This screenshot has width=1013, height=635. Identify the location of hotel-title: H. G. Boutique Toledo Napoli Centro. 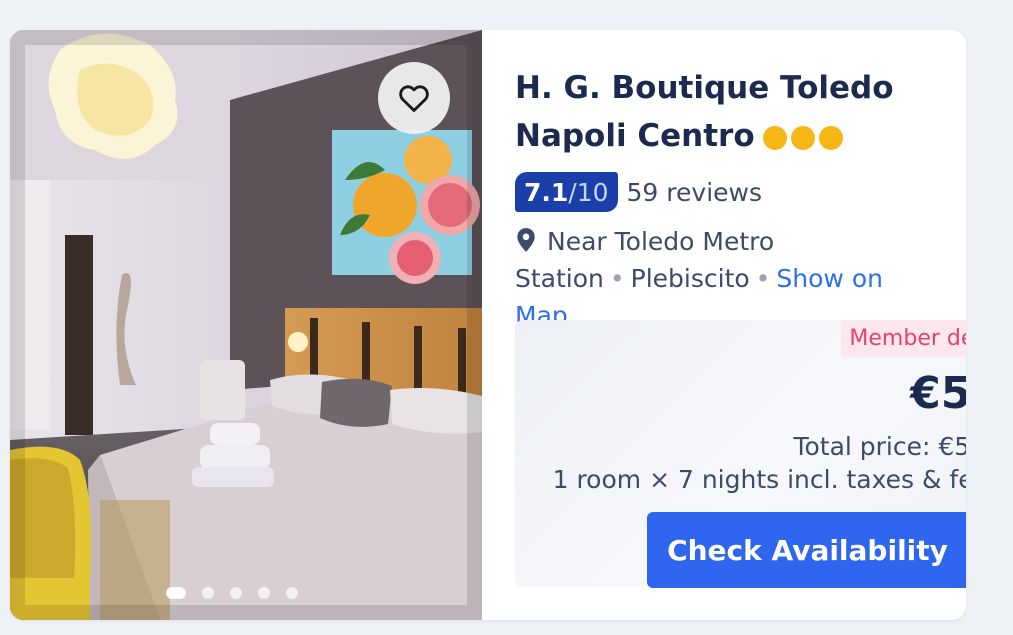
(705, 112).